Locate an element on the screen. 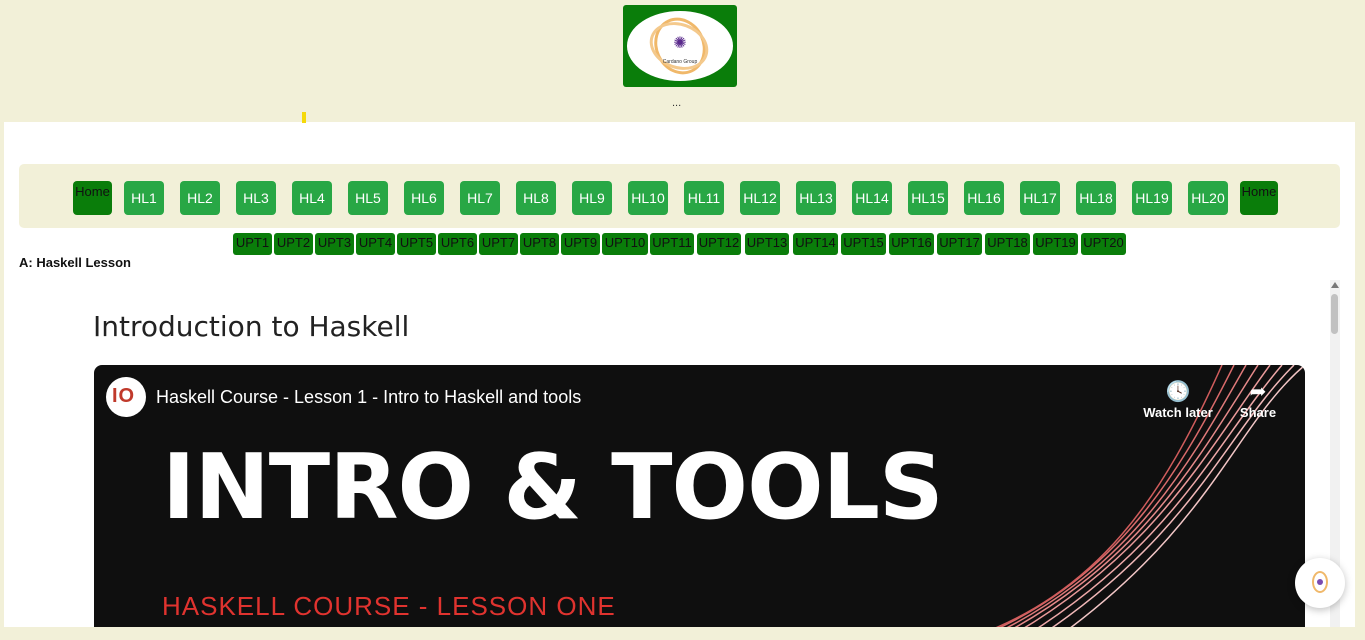  bottom-band is located at coordinates (682, 633).